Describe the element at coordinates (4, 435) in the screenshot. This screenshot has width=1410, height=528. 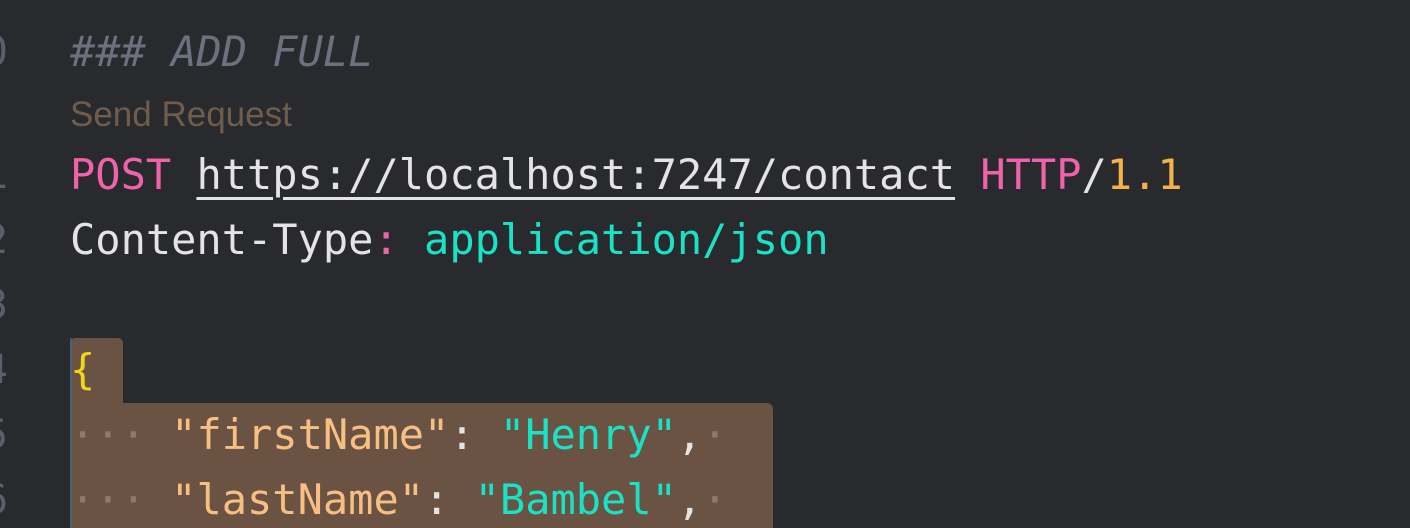
I see `line-number: 5` at that location.